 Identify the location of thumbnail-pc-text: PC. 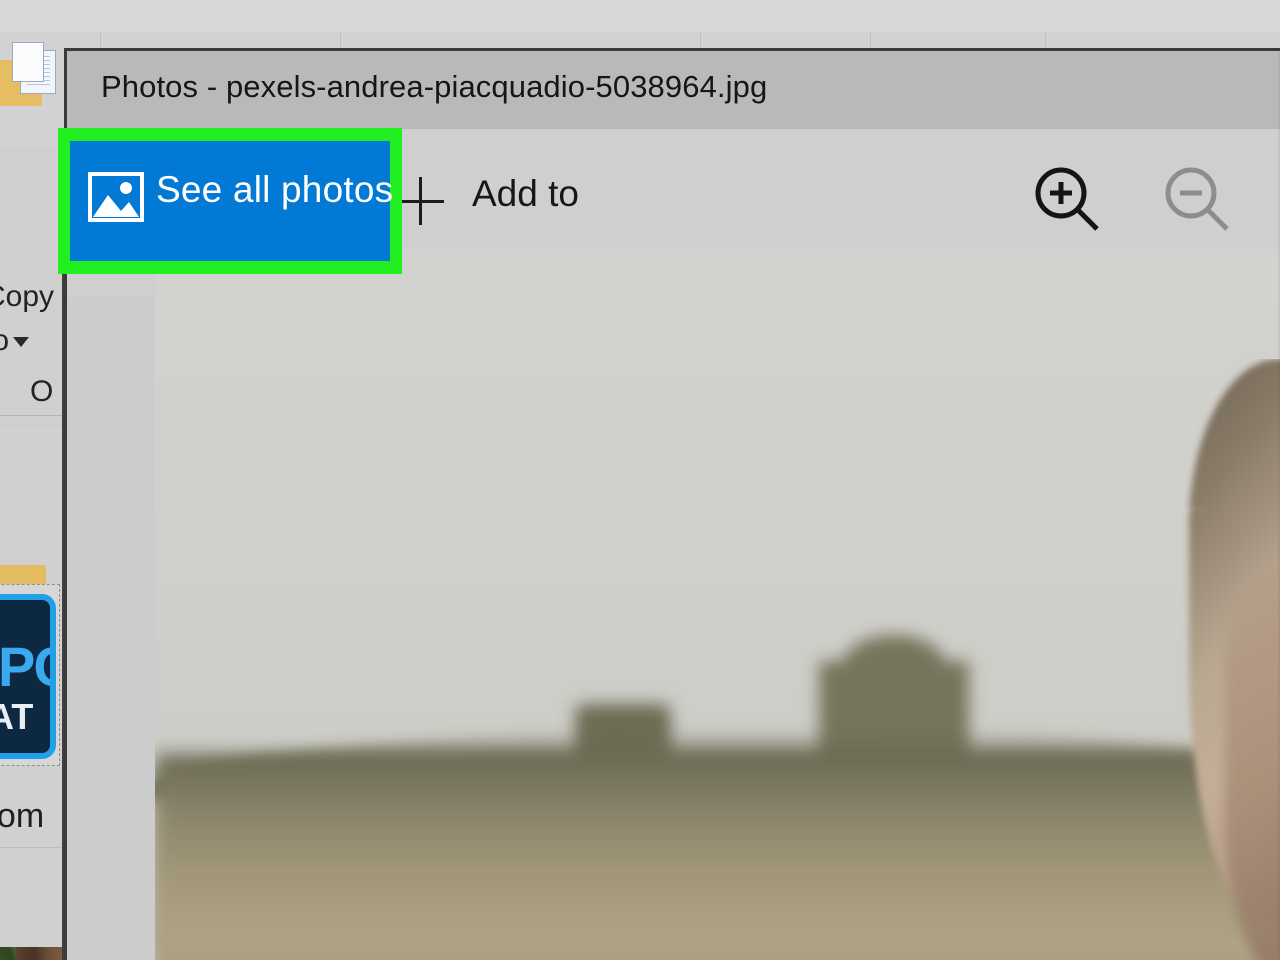
(25, 666).